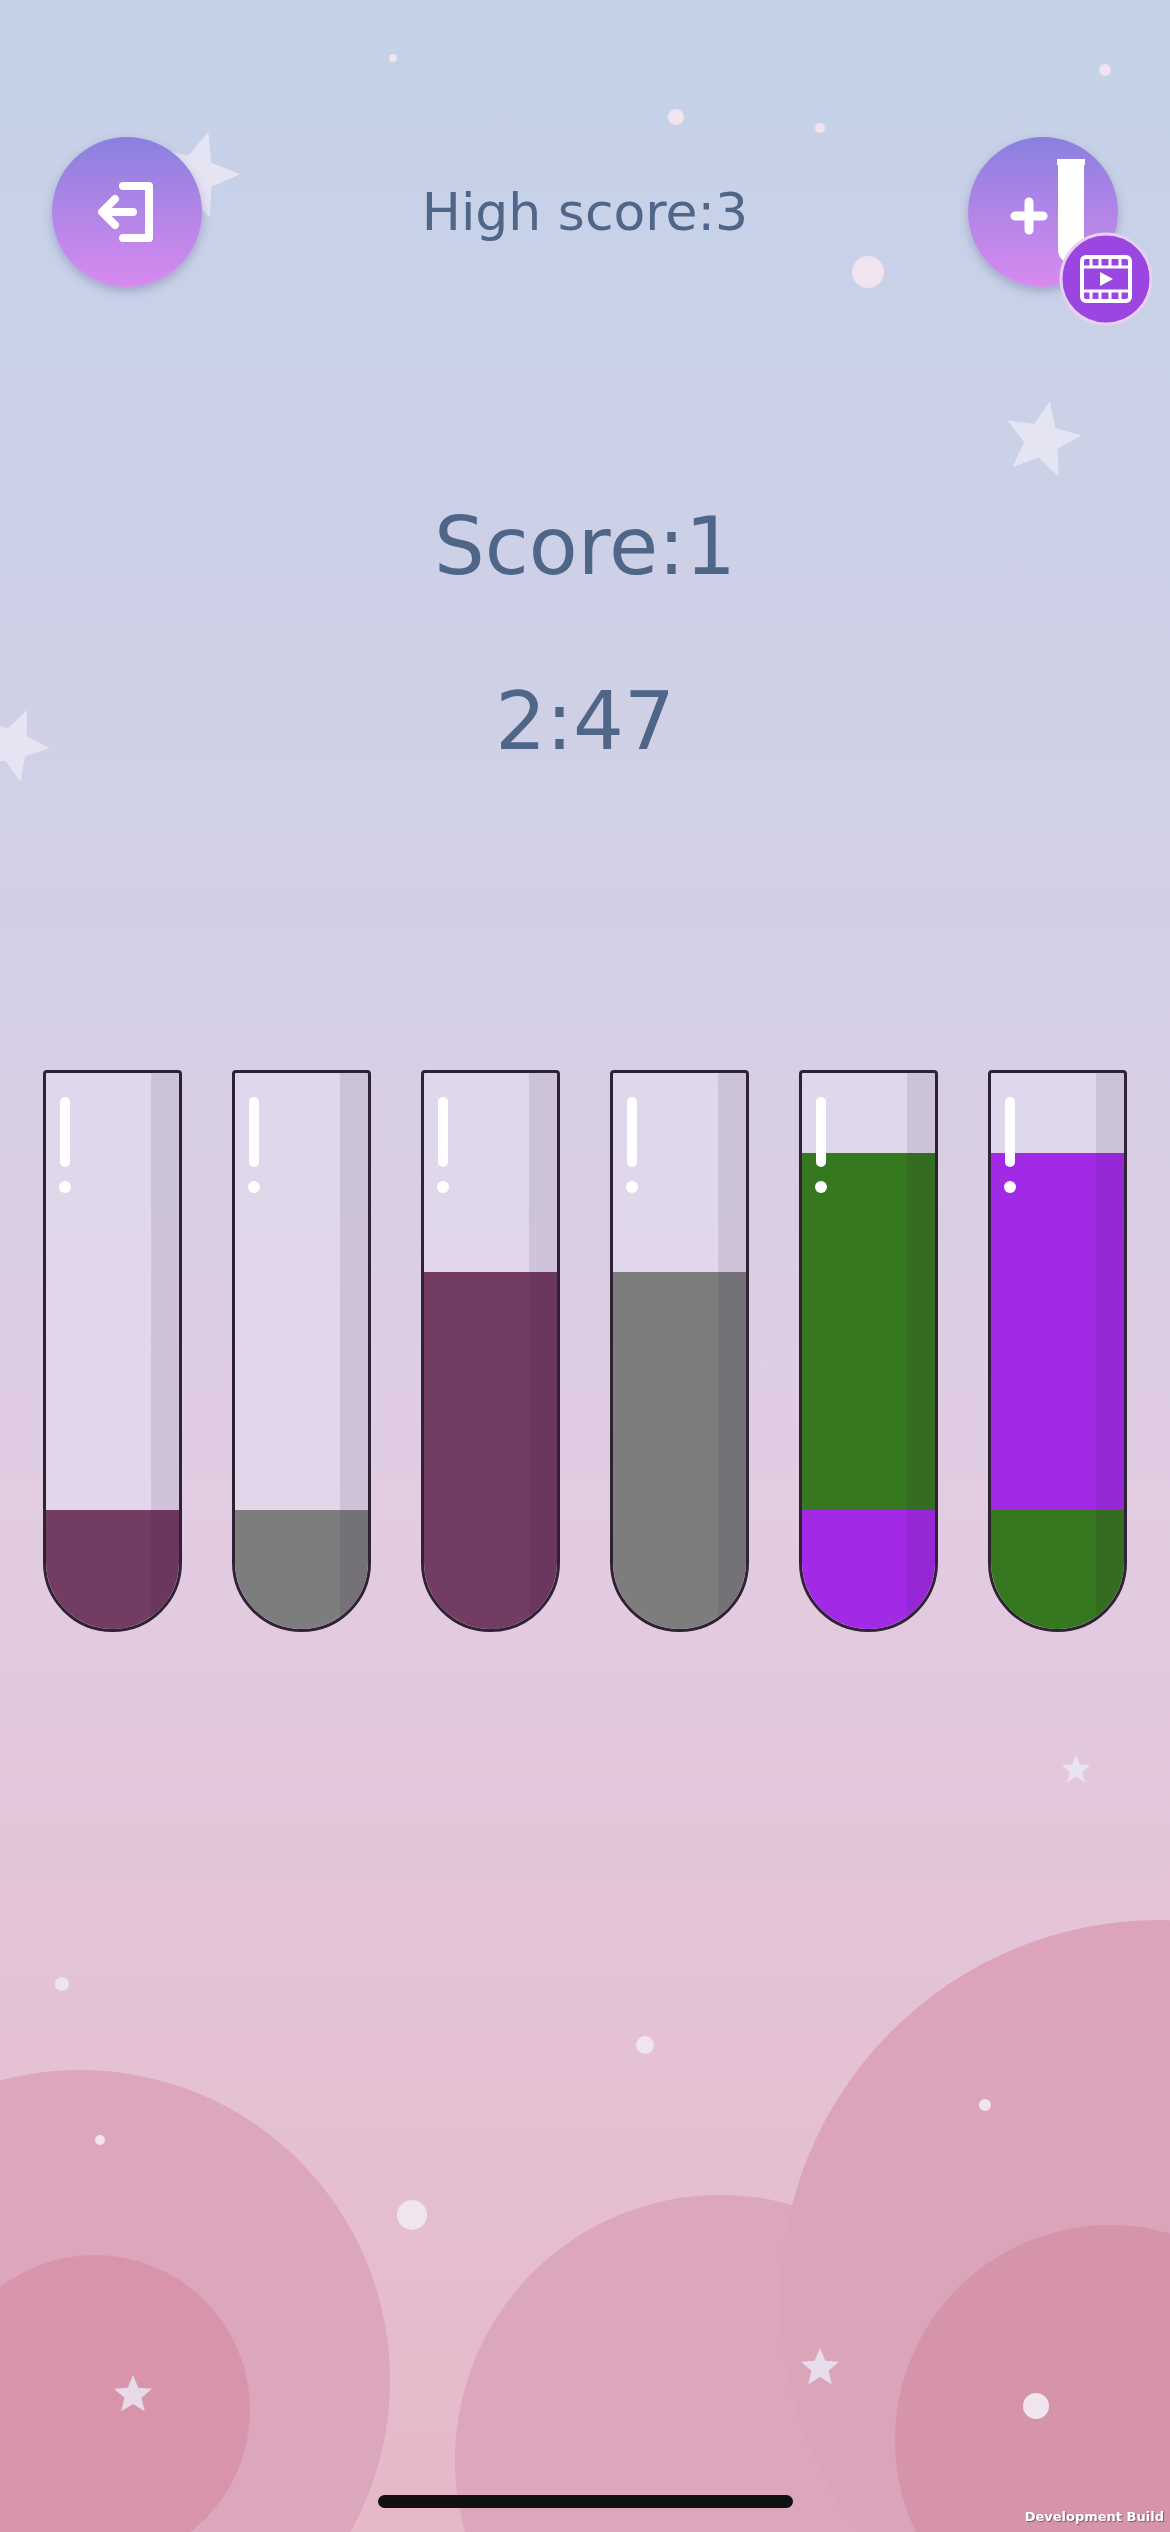  Describe the element at coordinates (1106, 279) in the screenshot. I see `film-play-icon` at that location.